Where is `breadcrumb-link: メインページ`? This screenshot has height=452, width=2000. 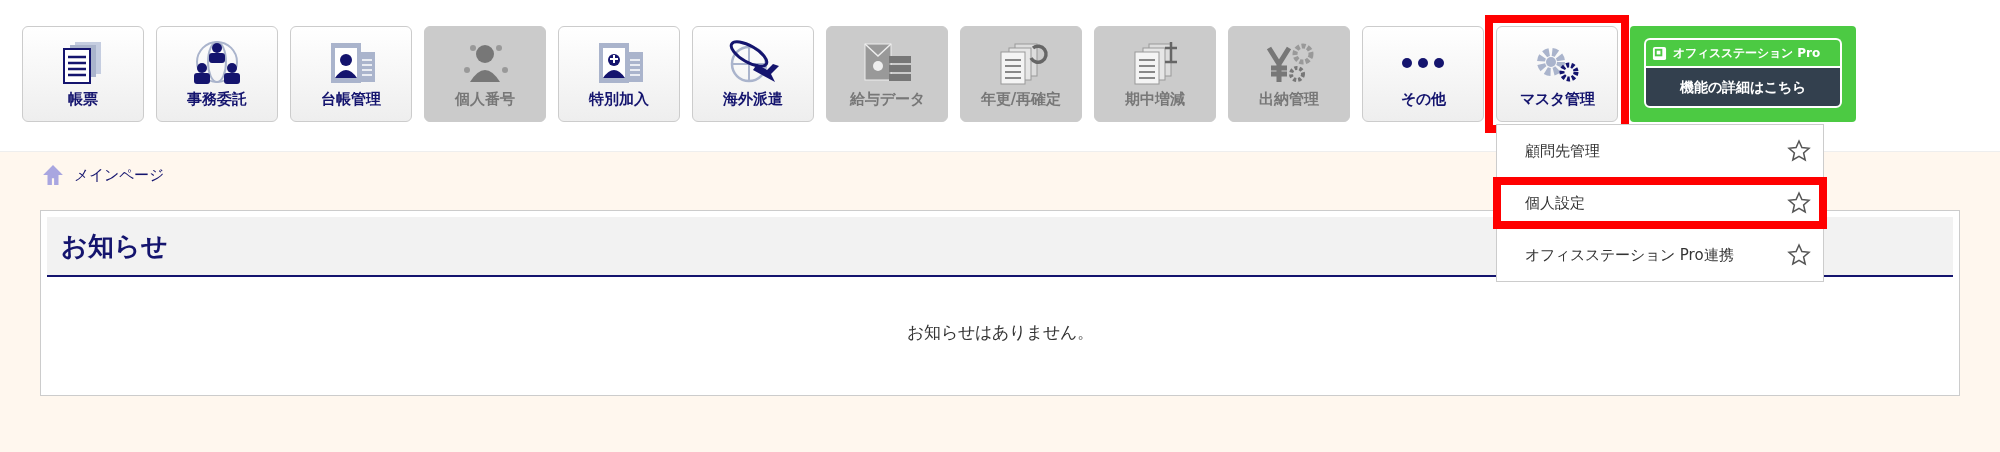
breadcrumb-link: メインページ is located at coordinates (119, 175).